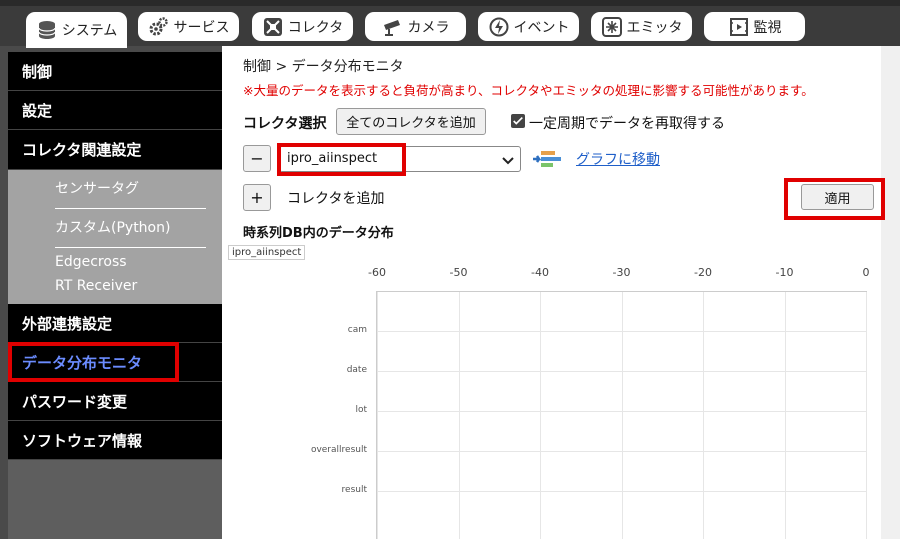 This screenshot has height=539, width=900. I want to click on sidebar-item-label: パスワード変更, so click(75, 401).